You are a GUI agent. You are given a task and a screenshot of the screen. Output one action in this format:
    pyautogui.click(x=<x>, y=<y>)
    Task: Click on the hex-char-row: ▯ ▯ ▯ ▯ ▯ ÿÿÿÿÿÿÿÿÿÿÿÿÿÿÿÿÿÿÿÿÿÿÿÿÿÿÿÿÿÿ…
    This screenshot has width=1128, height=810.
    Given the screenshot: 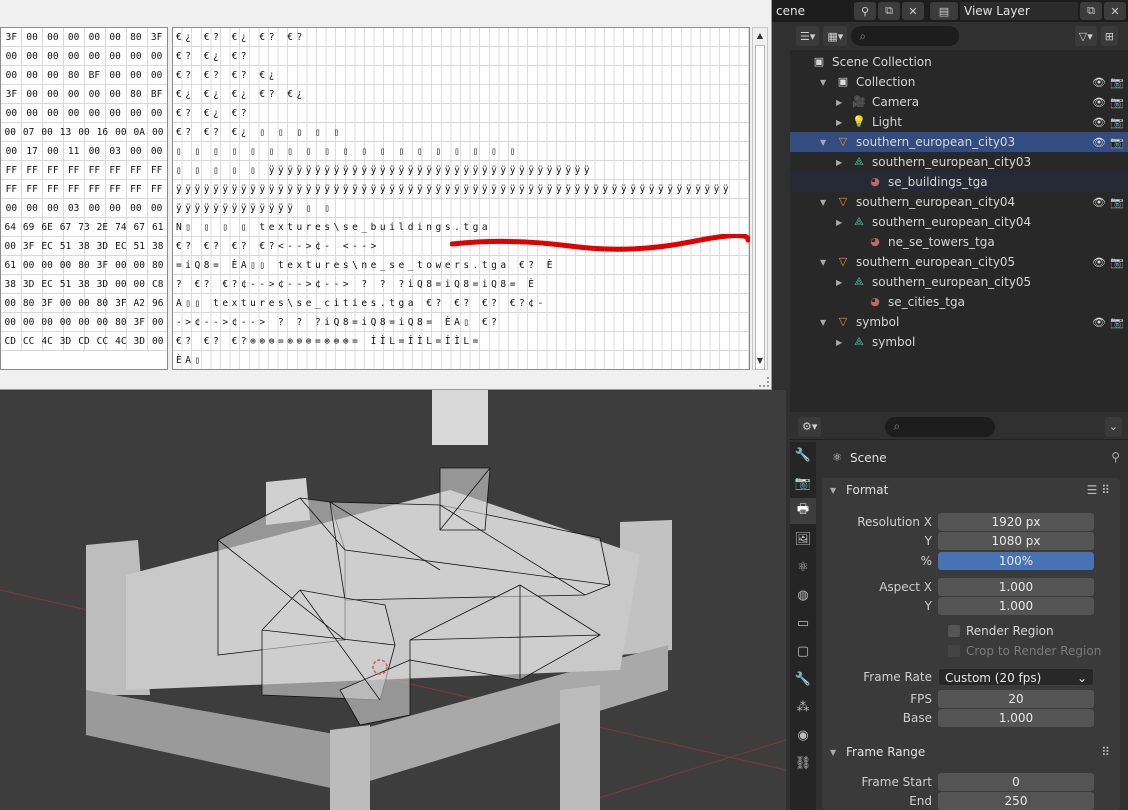 What is the action you would take?
    pyautogui.click(x=461, y=170)
    